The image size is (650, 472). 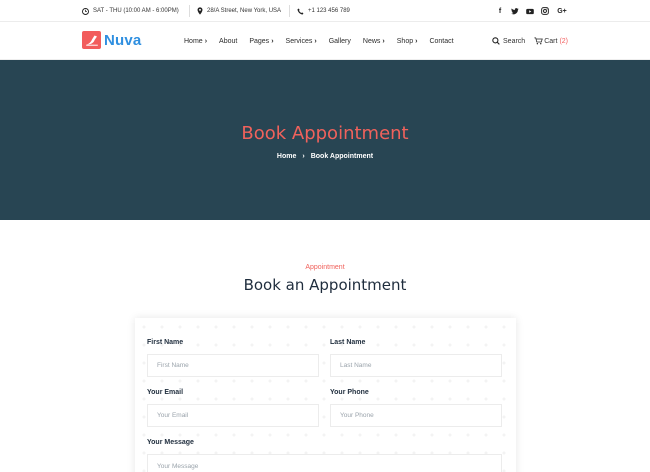 I want to click on cart-label: Cart, so click(x=551, y=41).